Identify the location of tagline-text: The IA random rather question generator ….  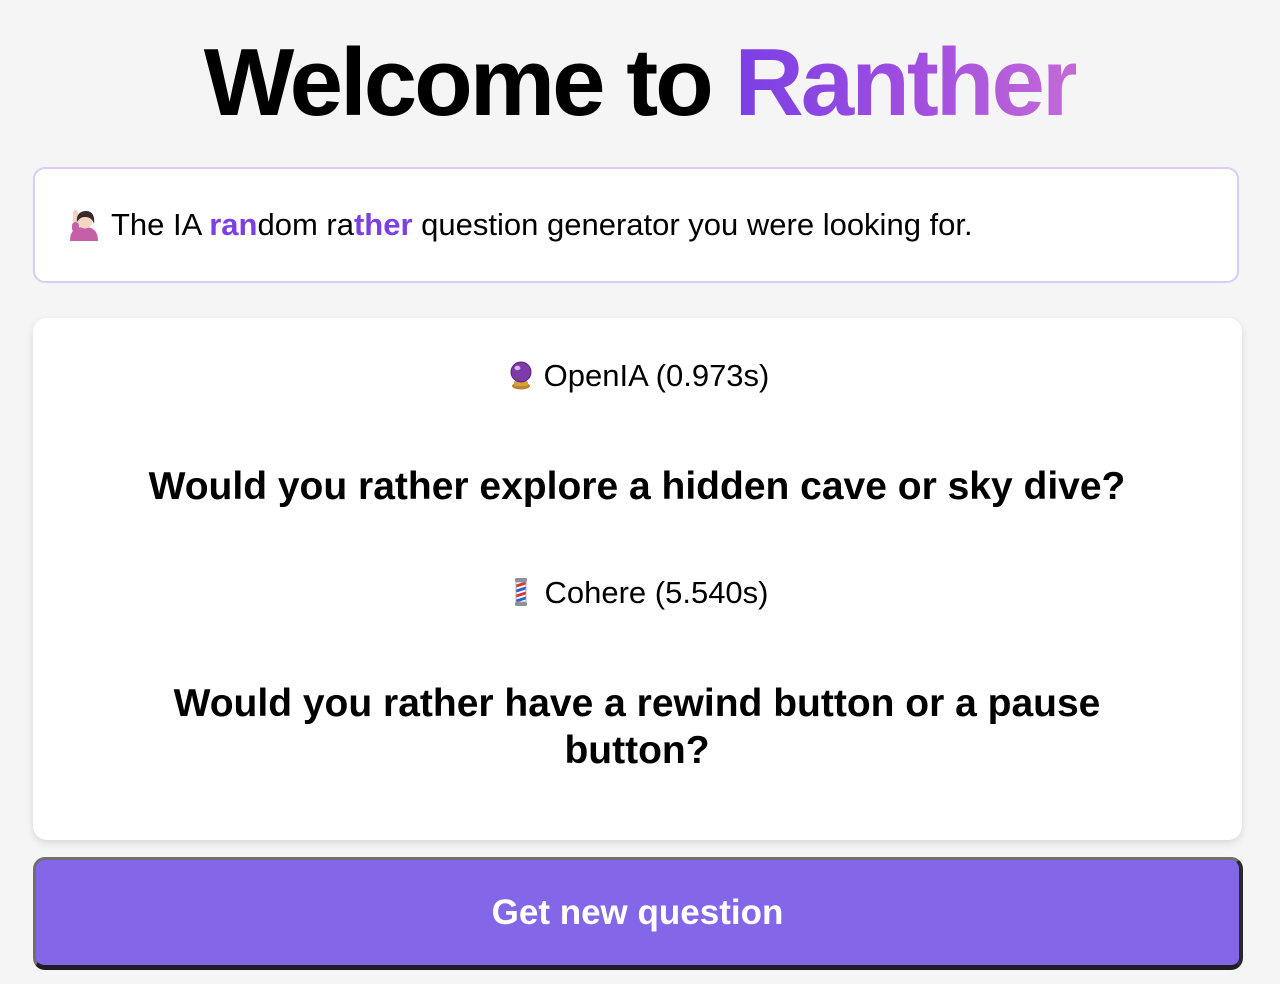
(542, 224).